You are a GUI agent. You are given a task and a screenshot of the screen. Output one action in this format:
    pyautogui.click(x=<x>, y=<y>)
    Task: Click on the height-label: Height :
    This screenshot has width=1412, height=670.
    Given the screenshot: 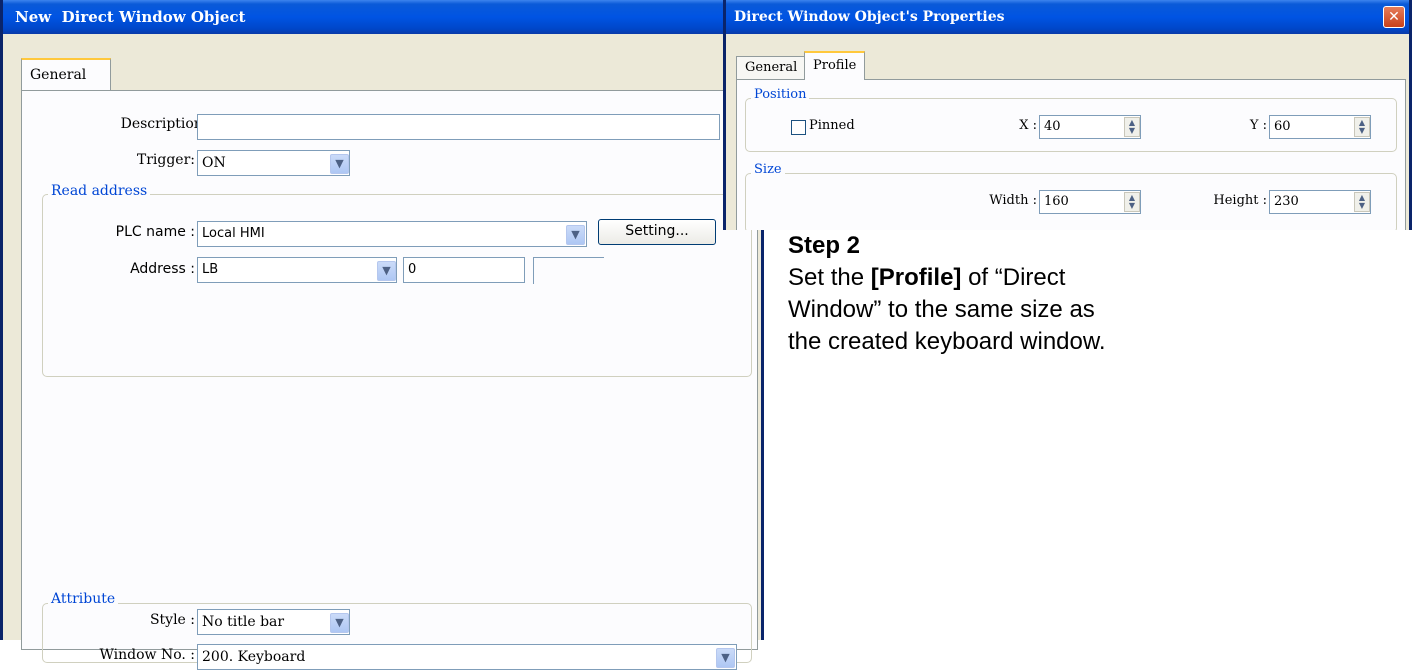 What is the action you would take?
    pyautogui.click(x=1240, y=200)
    